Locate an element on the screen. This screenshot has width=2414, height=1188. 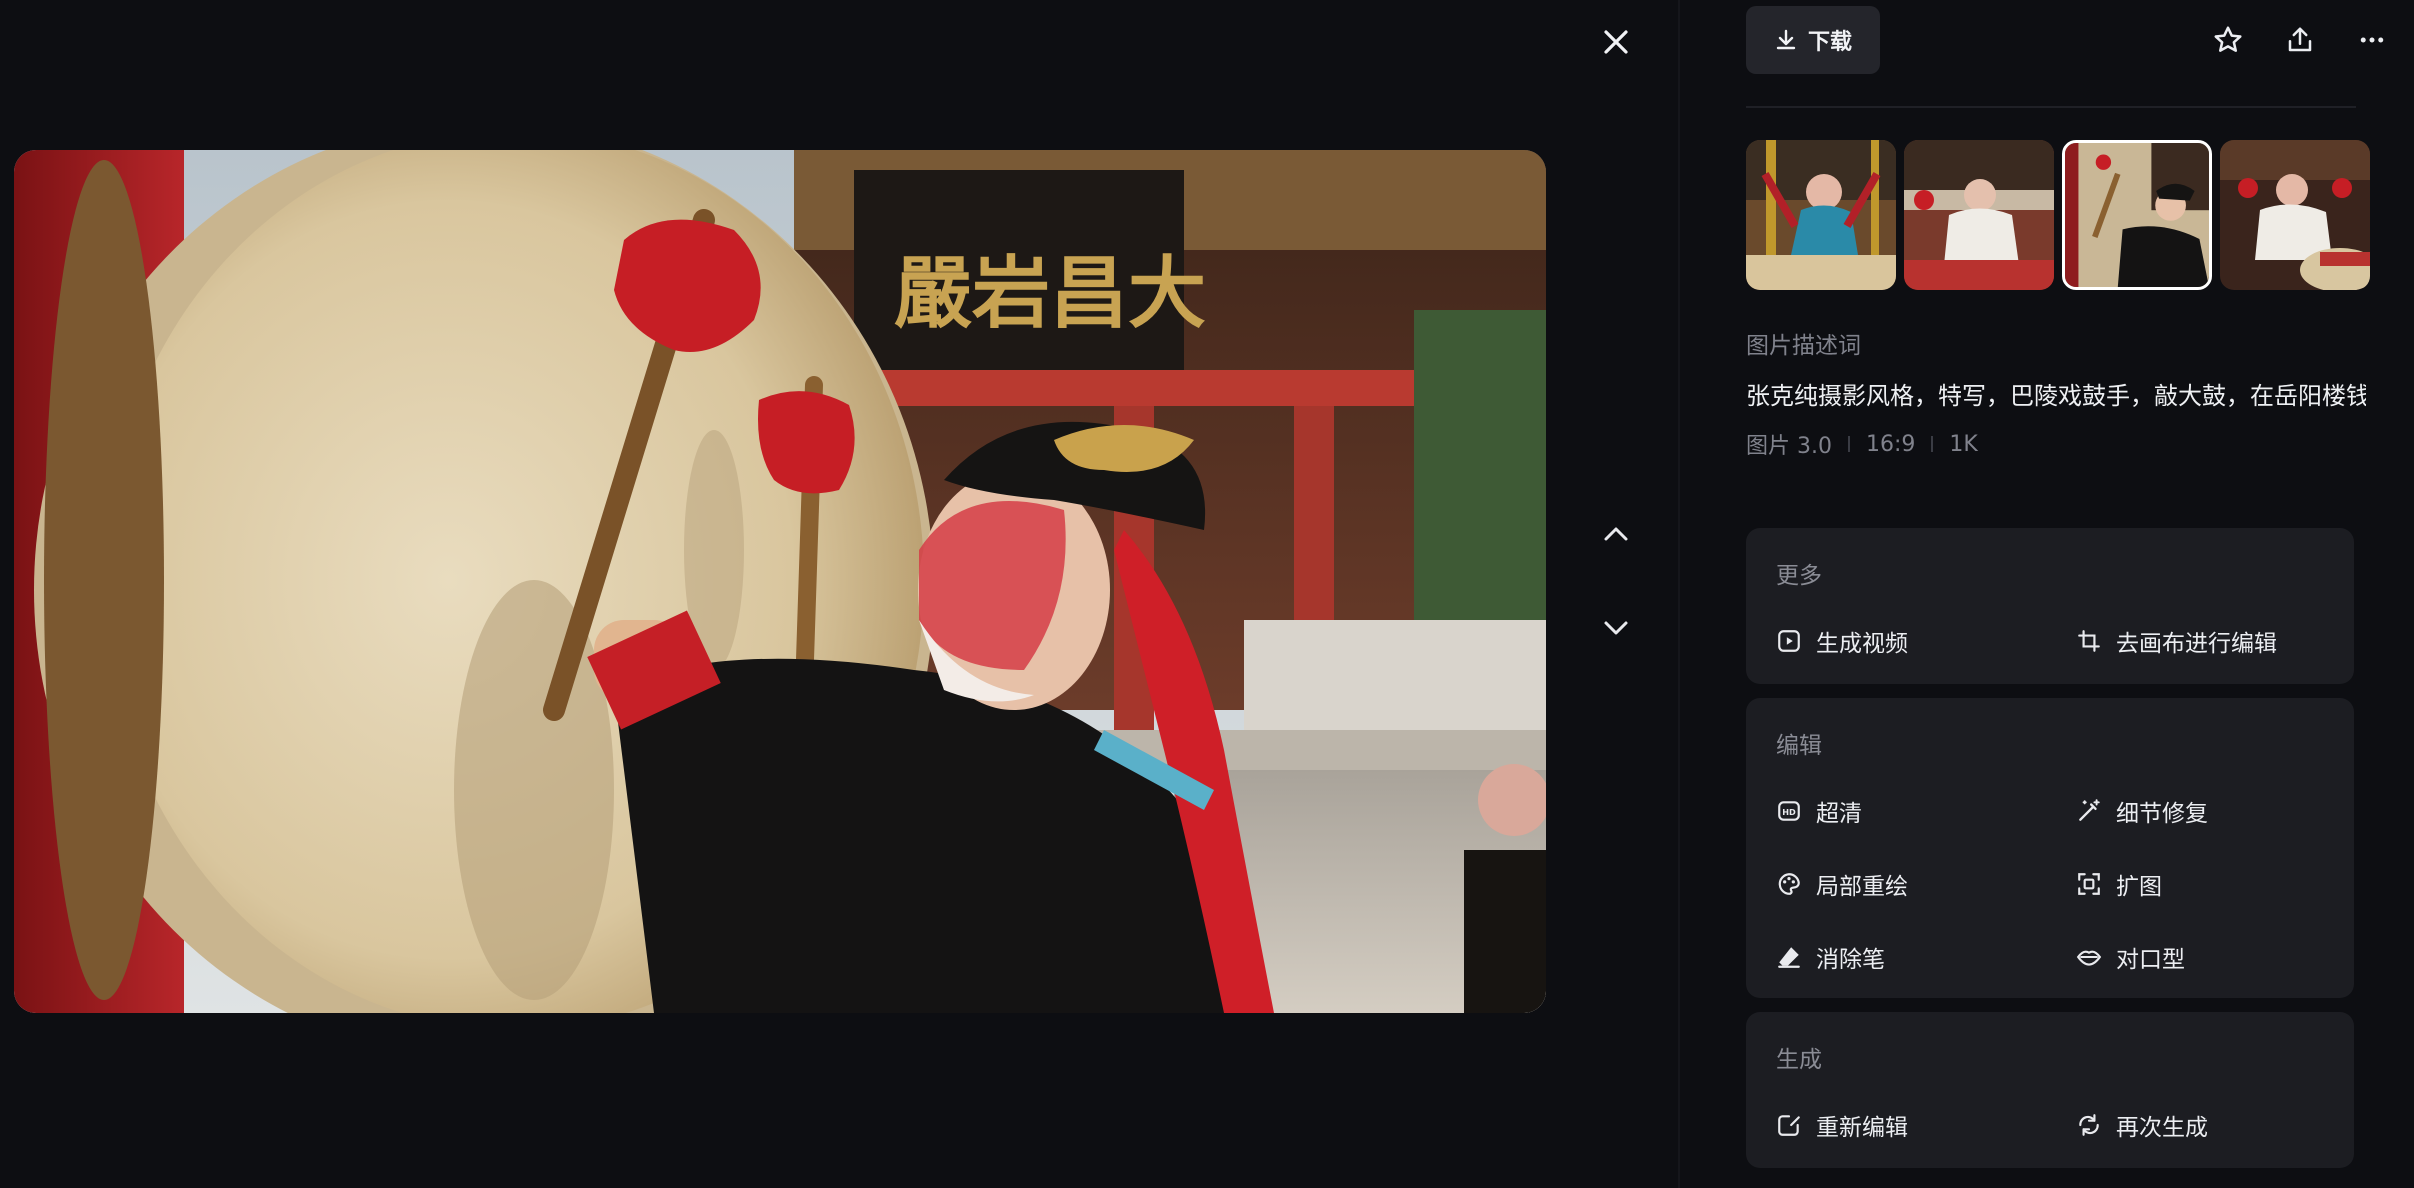
svg-text: HD is located at coordinates (1789, 812).